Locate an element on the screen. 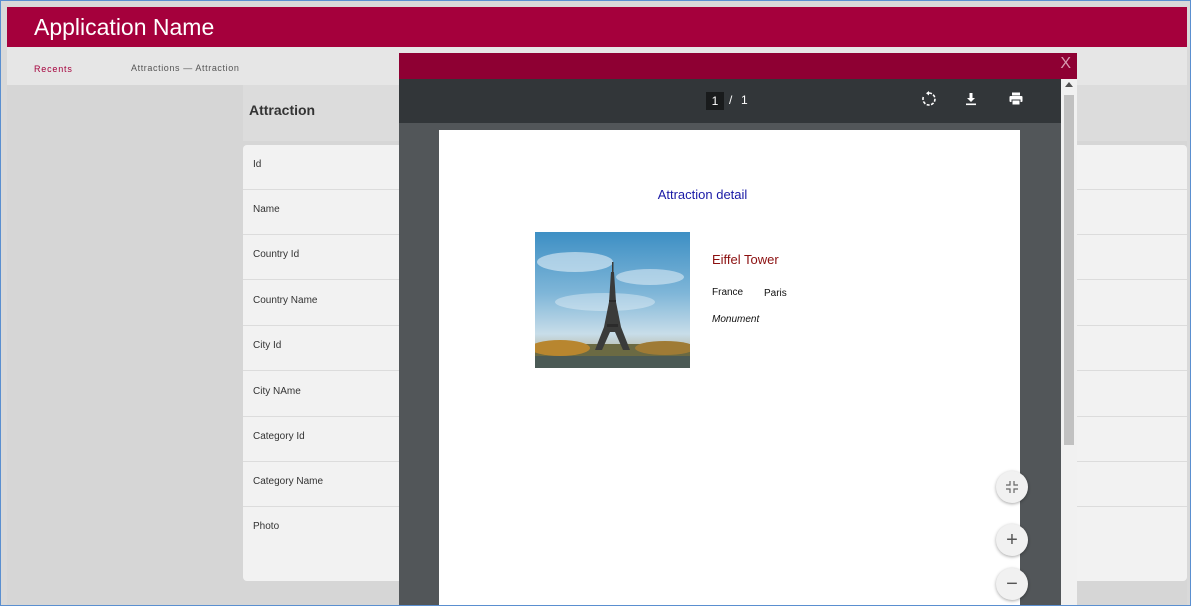 This screenshot has width=1191, height=606. fit-page-icon is located at coordinates (1012, 487).